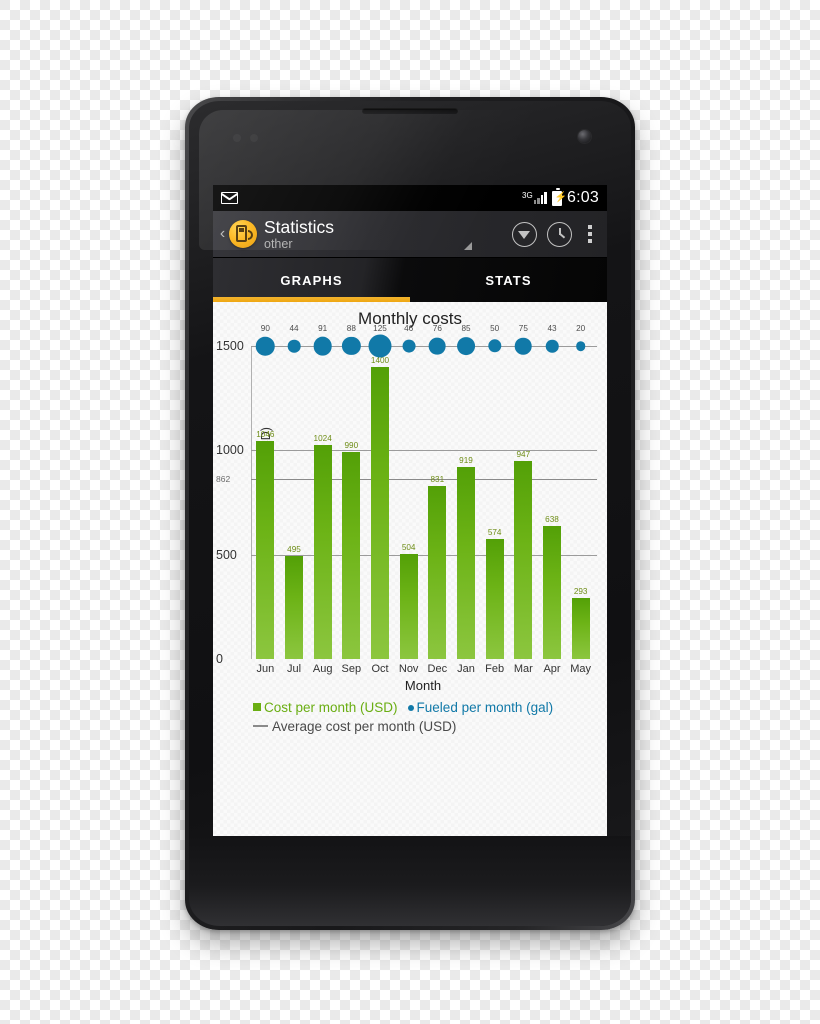 This screenshot has width=820, height=1024. I want to click on bubble-value-label: 125, so click(380, 328).